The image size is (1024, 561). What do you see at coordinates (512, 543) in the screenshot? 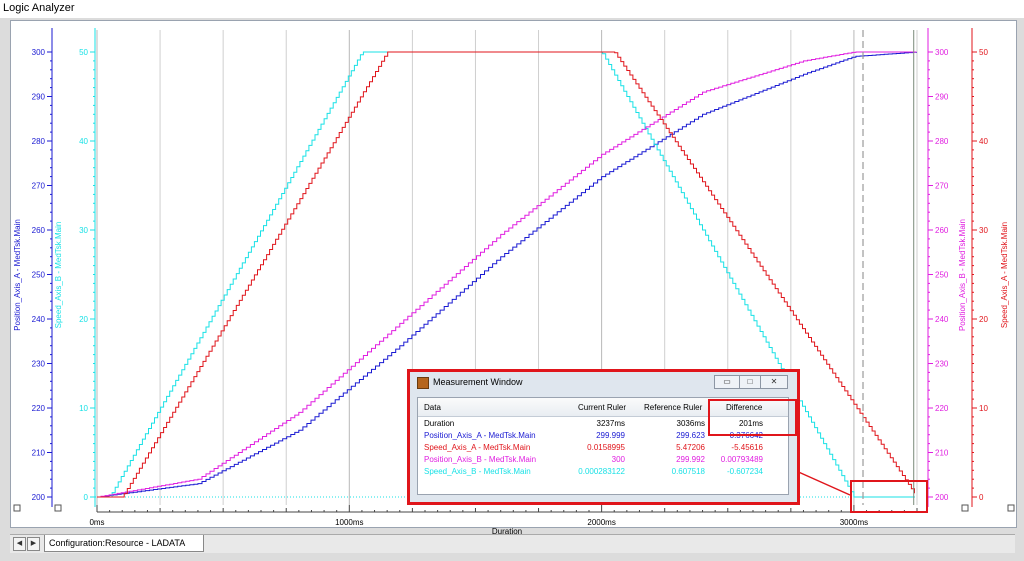
I see `sheet-tab-bar: ◀ ▶ Configuration:Resource - LADATA` at bounding box center [512, 543].